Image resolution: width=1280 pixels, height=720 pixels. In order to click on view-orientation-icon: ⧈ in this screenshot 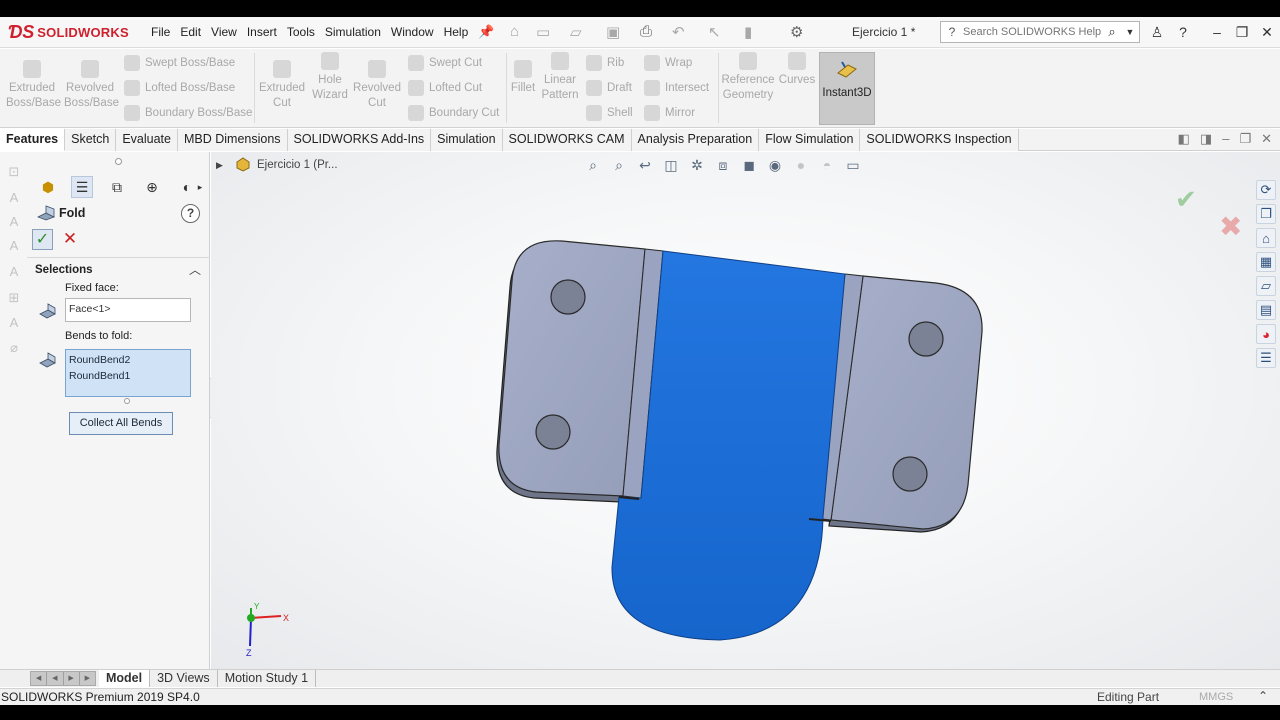, I will do `click(723, 165)`.